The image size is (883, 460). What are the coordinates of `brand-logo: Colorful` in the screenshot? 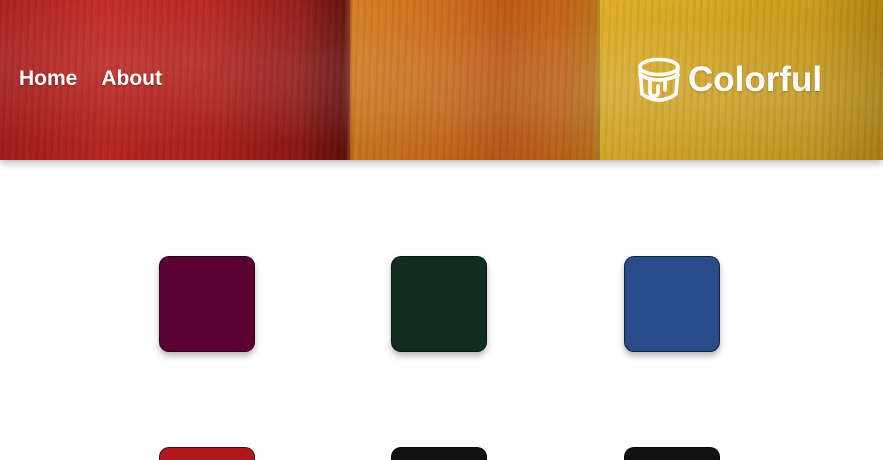 It's located at (729, 80).